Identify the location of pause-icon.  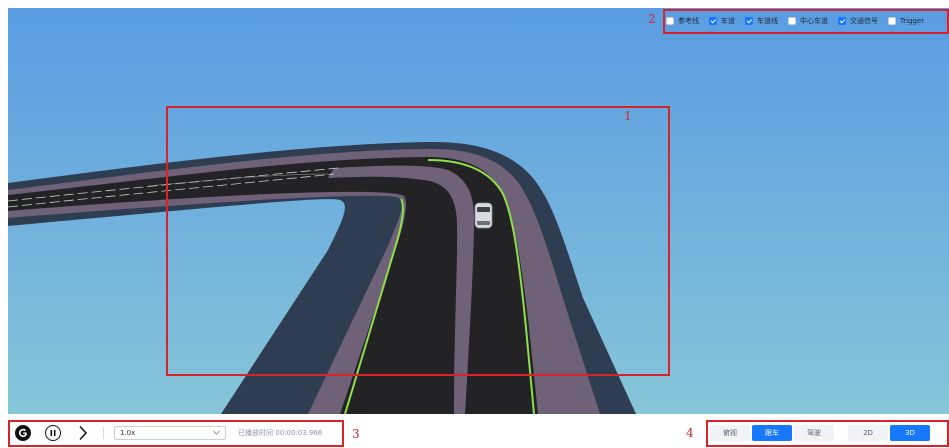
(53, 433).